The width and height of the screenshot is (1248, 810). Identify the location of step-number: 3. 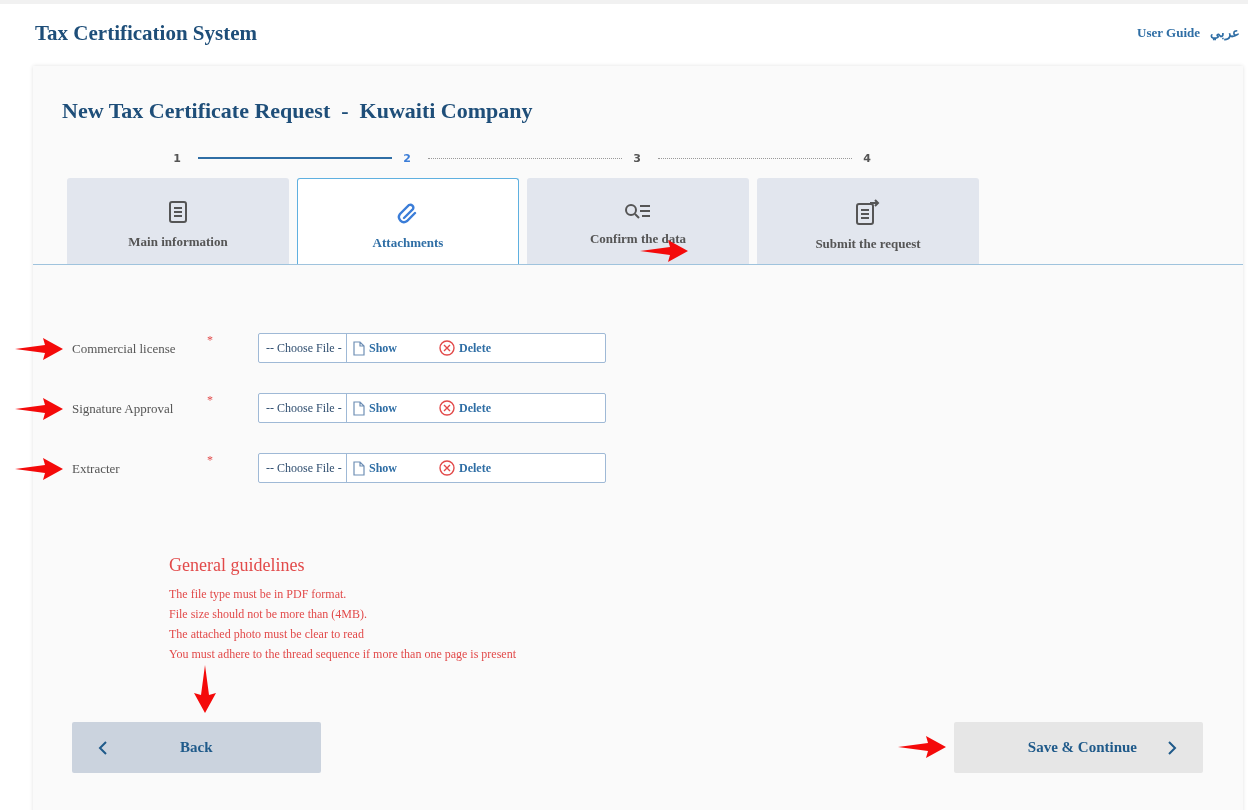
(637, 158).